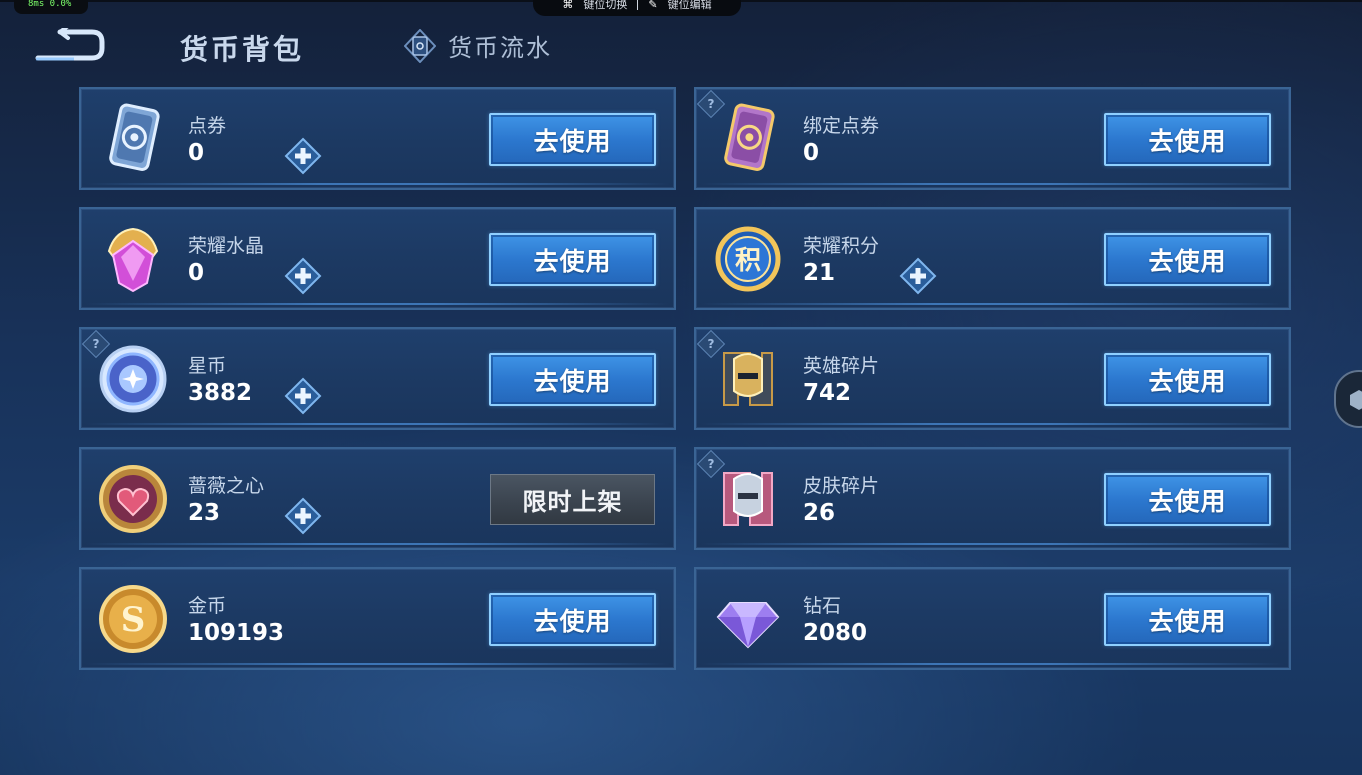 The image size is (1362, 775). I want to click on currency-card: 积 荣耀积分 21 去使用, so click(992, 258).